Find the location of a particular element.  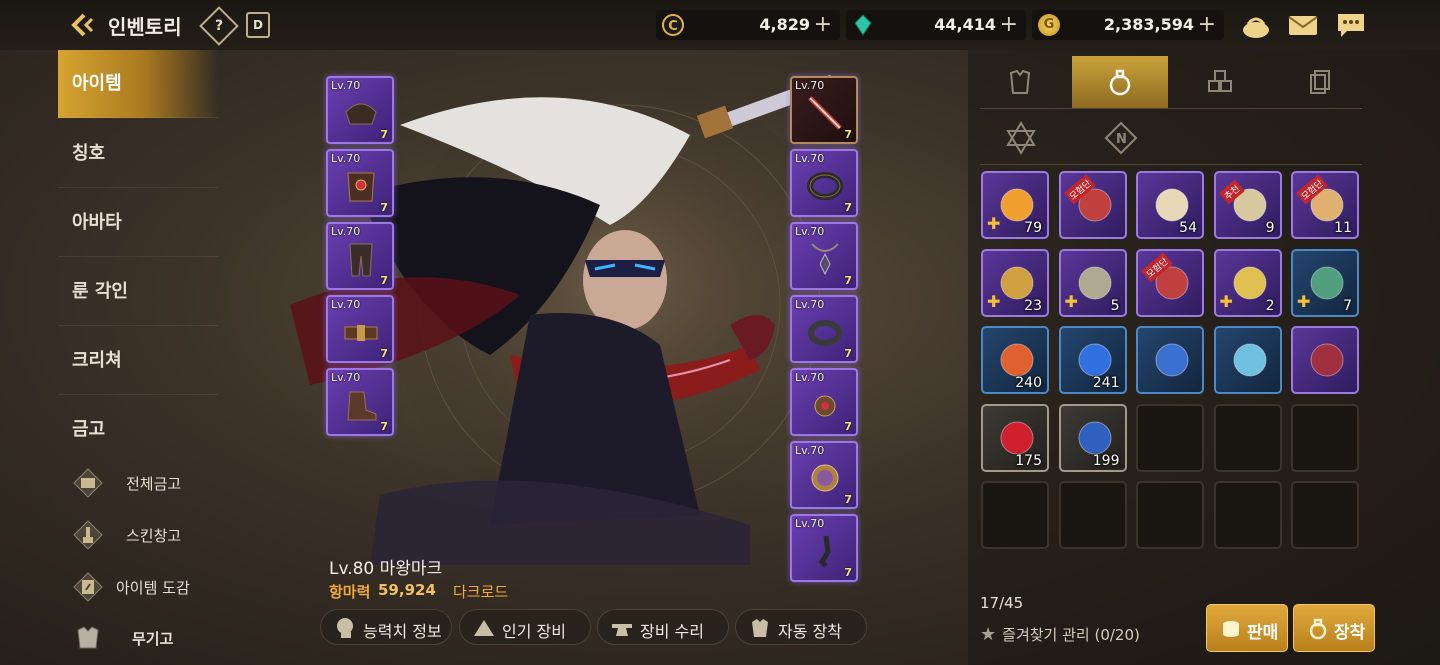

equip-slot-support: Lv.70 7 is located at coordinates (824, 402).